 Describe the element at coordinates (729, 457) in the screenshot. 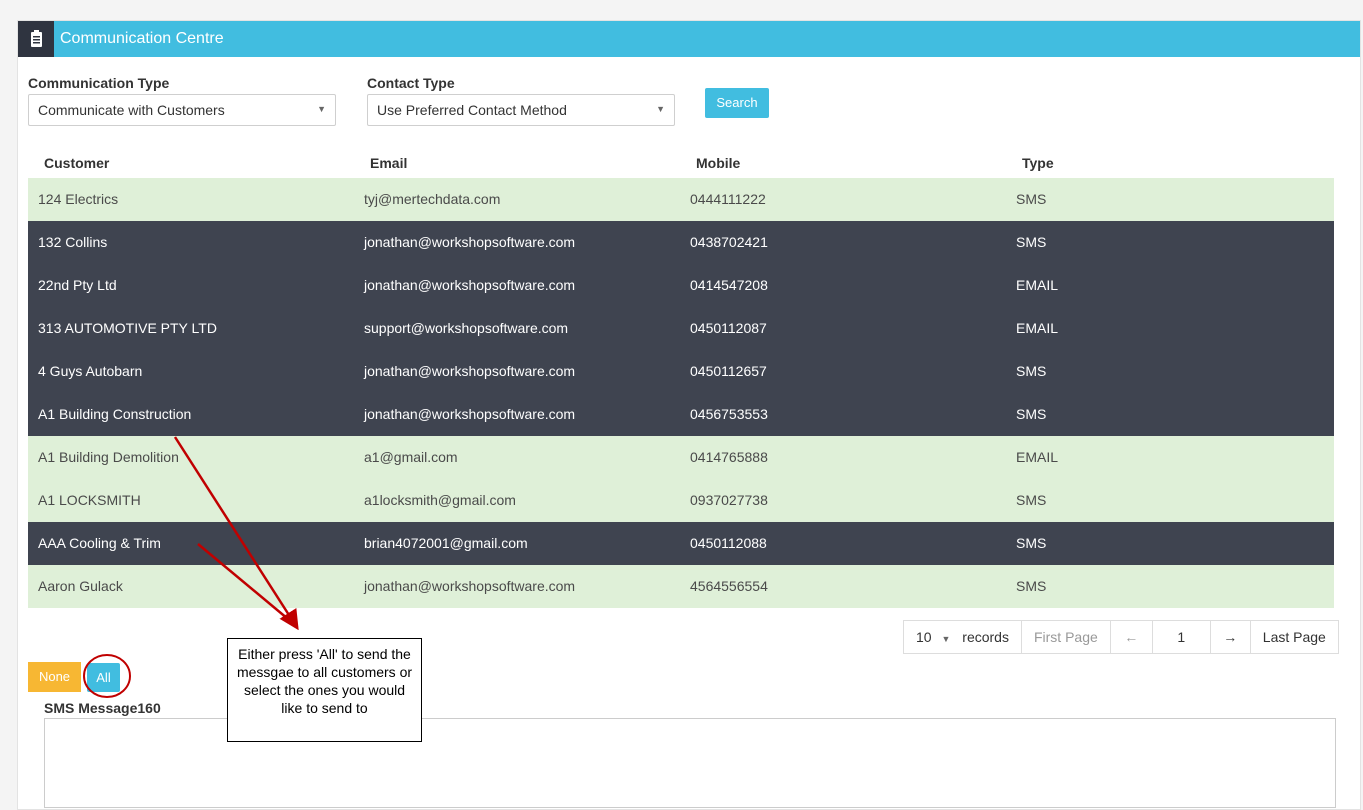

I see `cell-mobile: 0414765888` at that location.